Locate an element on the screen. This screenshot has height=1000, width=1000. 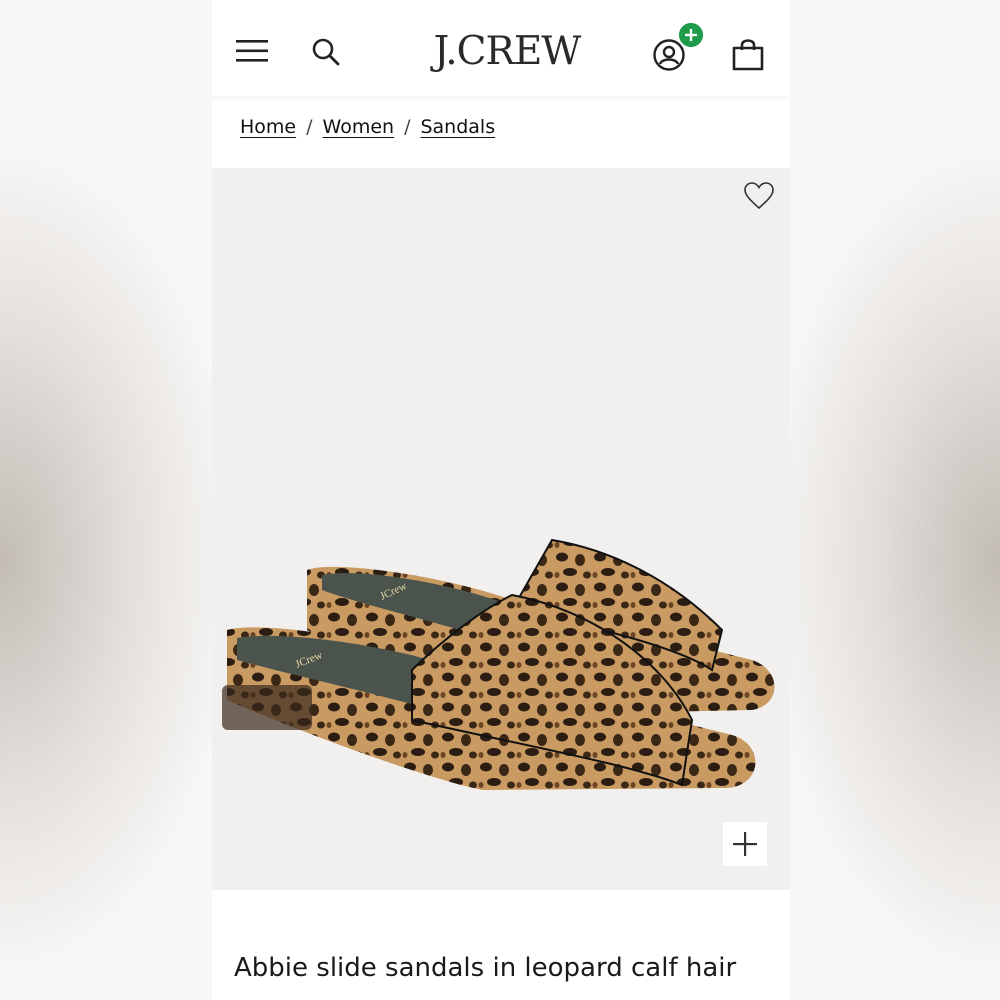
account-icon is located at coordinates (669, 55).